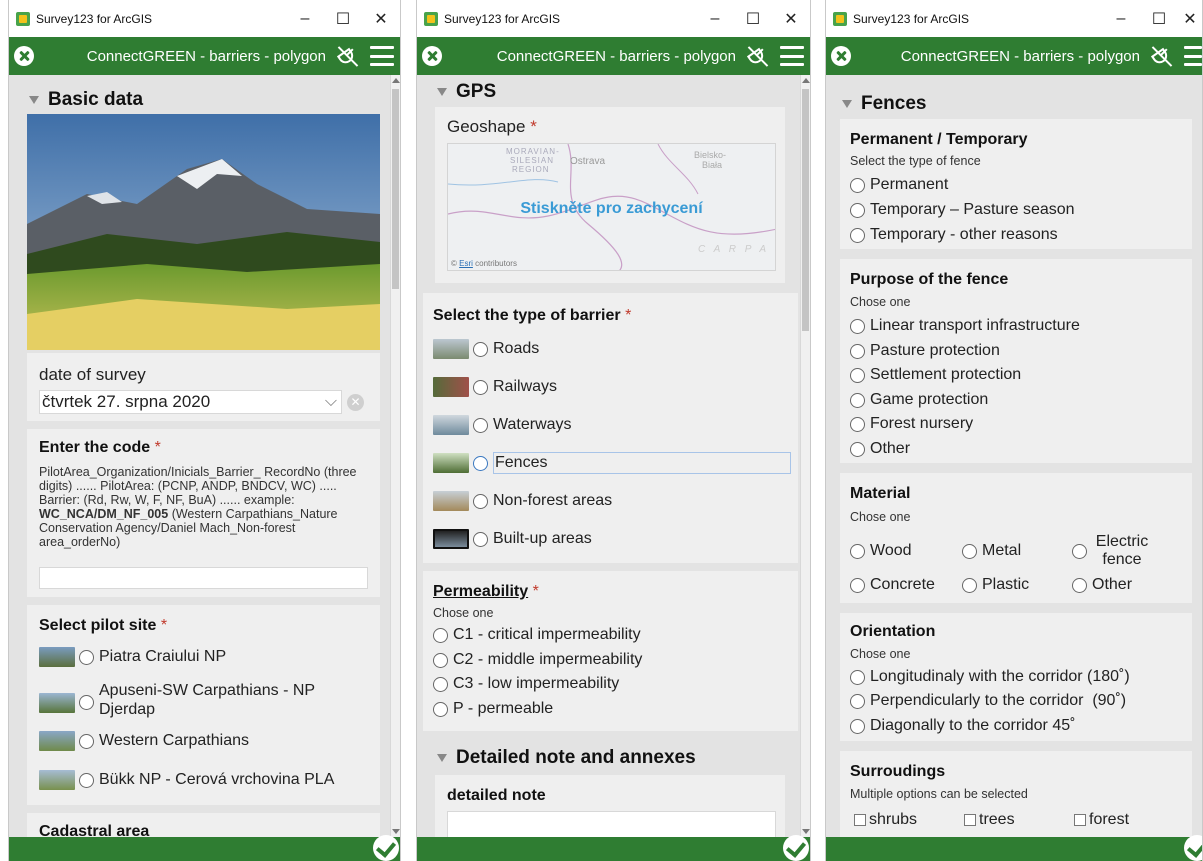 The height and width of the screenshot is (861, 1203). What do you see at coordinates (526, 684) in the screenshot?
I see `perm-option: C3 - low impermeability` at bounding box center [526, 684].